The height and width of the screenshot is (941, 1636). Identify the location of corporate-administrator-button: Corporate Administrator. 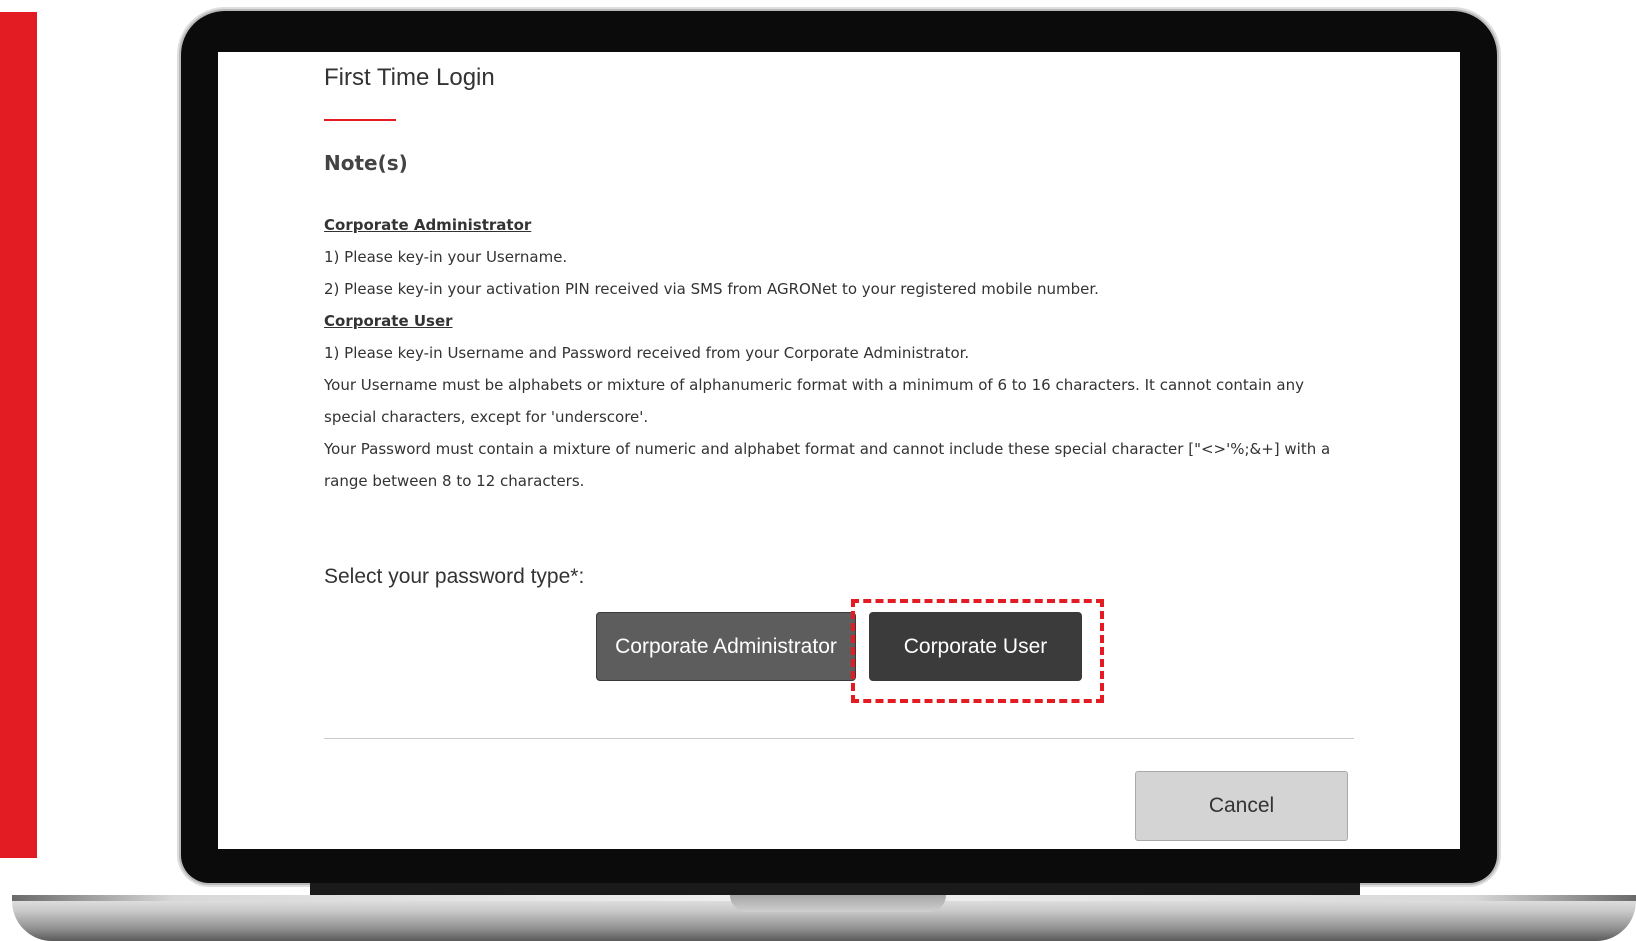
(726, 646).